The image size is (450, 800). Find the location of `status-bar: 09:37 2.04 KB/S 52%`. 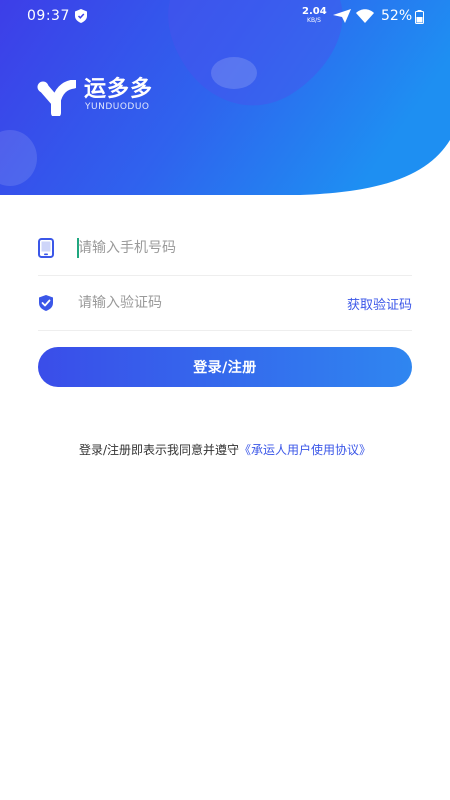

status-bar: 09:37 2.04 KB/S 52% is located at coordinates (225, 17).